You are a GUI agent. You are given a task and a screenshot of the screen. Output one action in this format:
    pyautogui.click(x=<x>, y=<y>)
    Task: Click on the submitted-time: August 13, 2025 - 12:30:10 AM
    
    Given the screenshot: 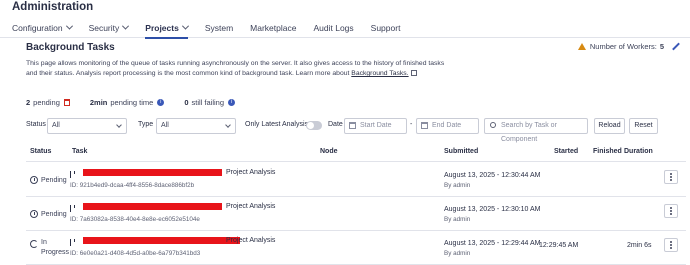 What is the action you would take?
    pyautogui.click(x=492, y=209)
    